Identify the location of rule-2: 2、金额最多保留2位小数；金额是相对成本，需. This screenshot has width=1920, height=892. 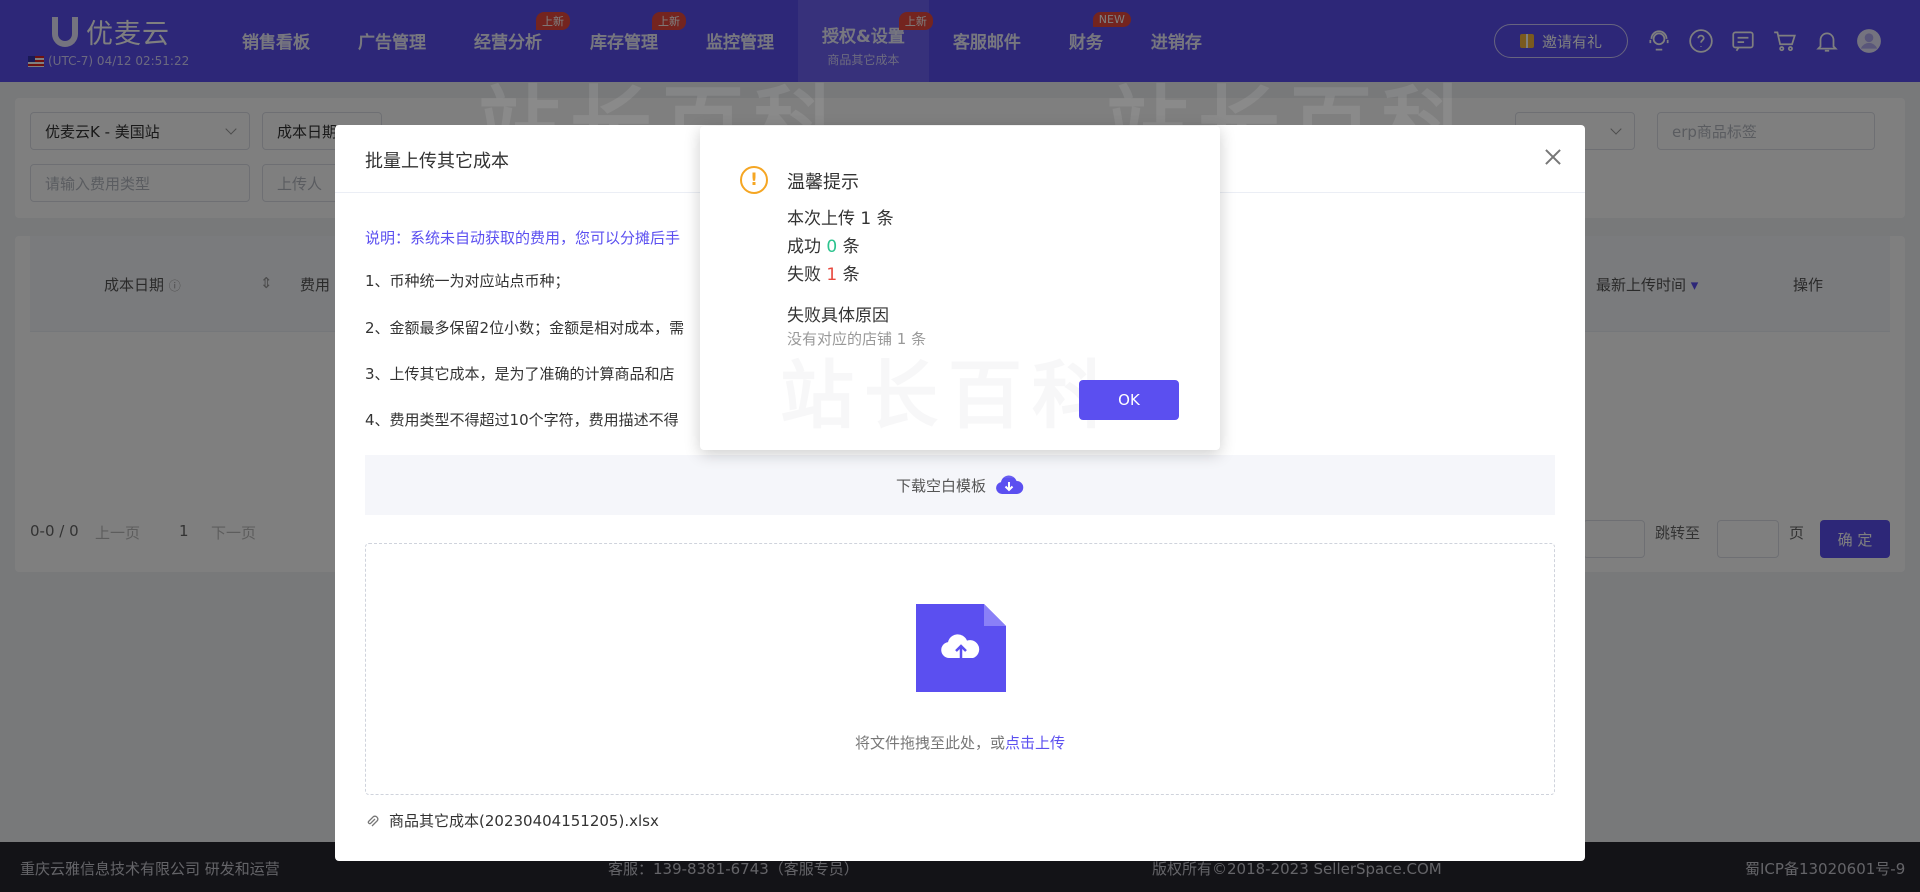
(525, 328).